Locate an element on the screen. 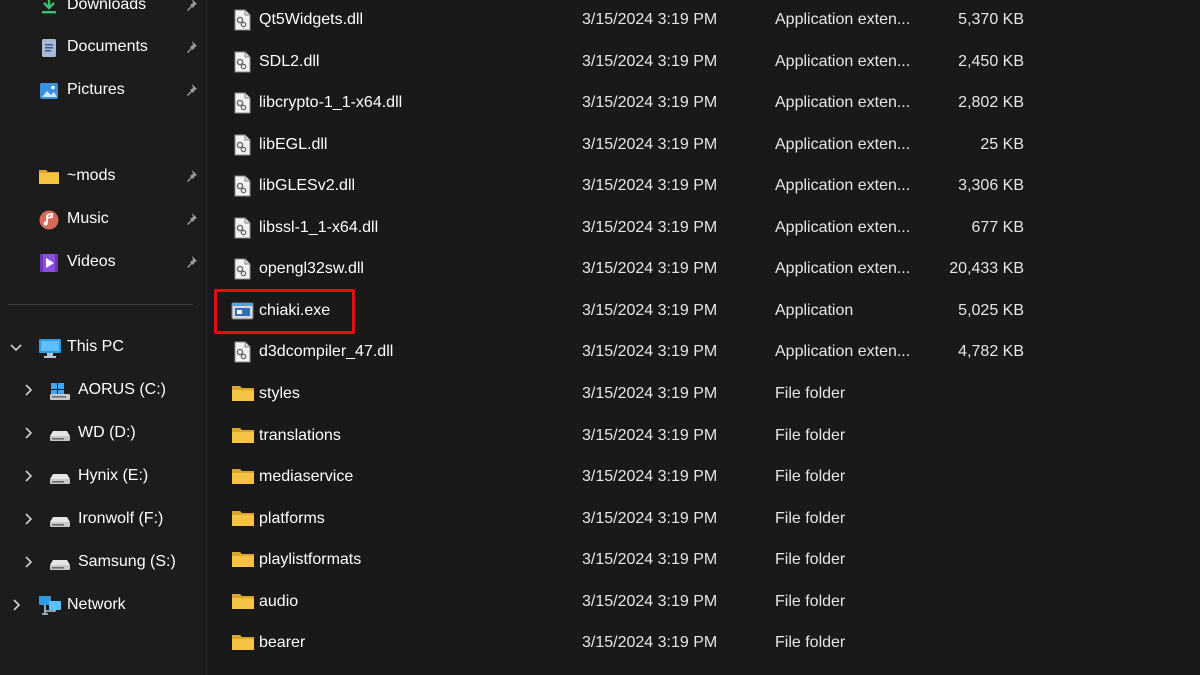 Image resolution: width=1200 pixels, height=675 pixels. file-size: 2,802 KB is located at coordinates (991, 102).